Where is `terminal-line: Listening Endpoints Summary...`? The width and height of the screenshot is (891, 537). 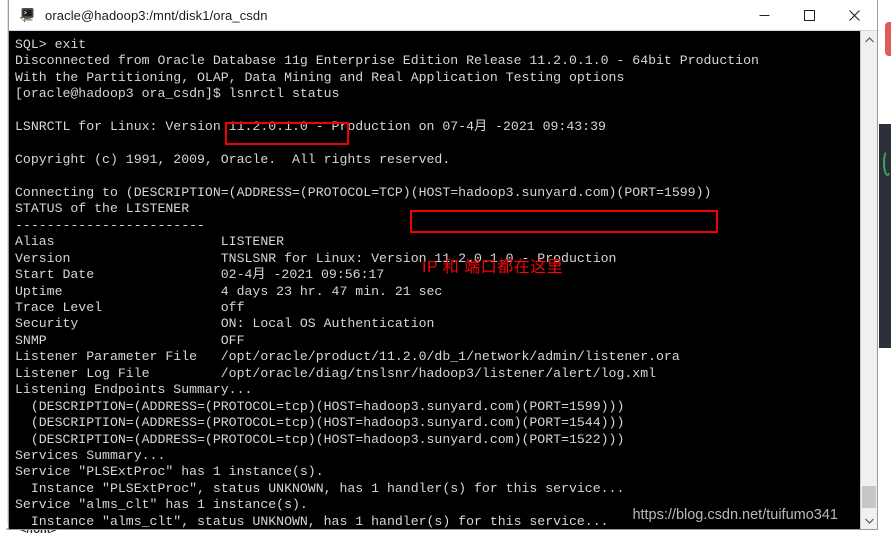 terminal-line: Listening Endpoints Summary... is located at coordinates (134, 390).